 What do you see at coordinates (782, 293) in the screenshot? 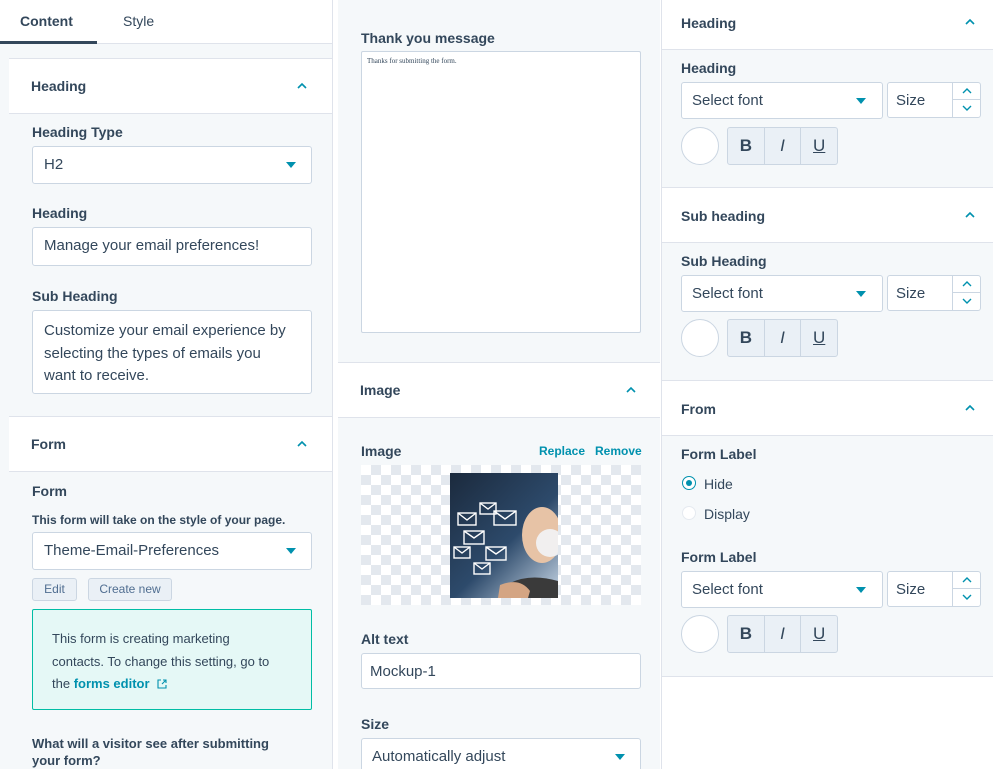
I see `subheading-font-select: Select font` at bounding box center [782, 293].